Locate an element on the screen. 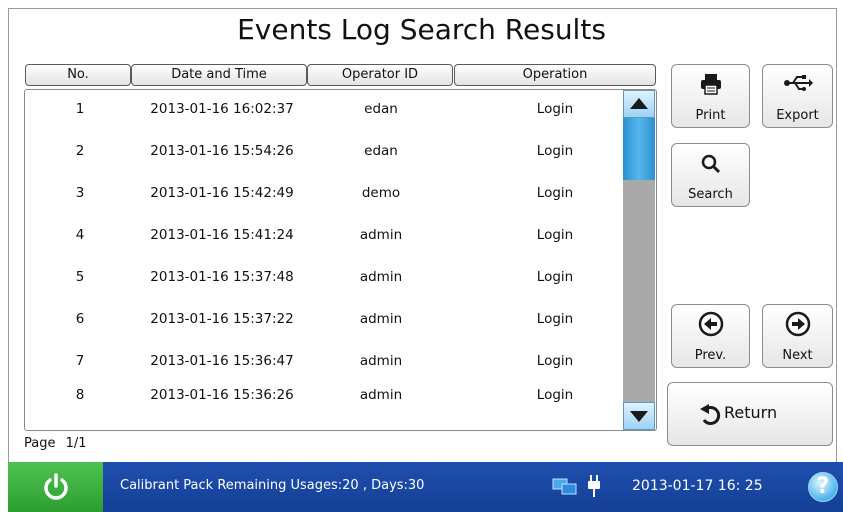 Image resolution: width=843 pixels, height=512 pixels. table-row: 1 2013-01-16 16:02:37 edan Login is located at coordinates (323, 113).